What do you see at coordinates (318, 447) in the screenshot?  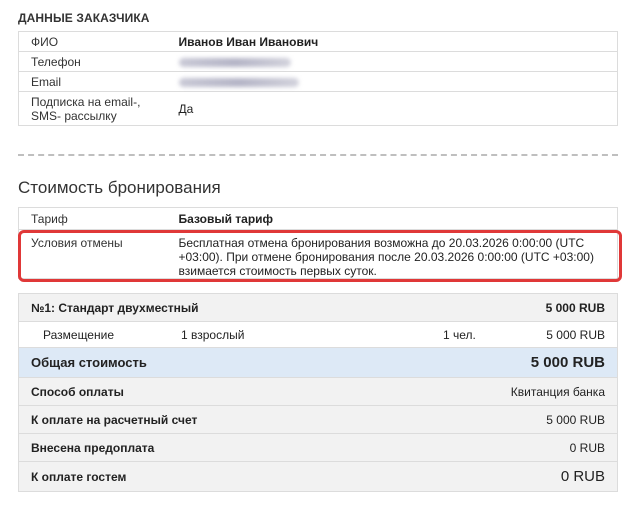 I see `prepaid-row: Внесена предоплата 0 RUB` at bounding box center [318, 447].